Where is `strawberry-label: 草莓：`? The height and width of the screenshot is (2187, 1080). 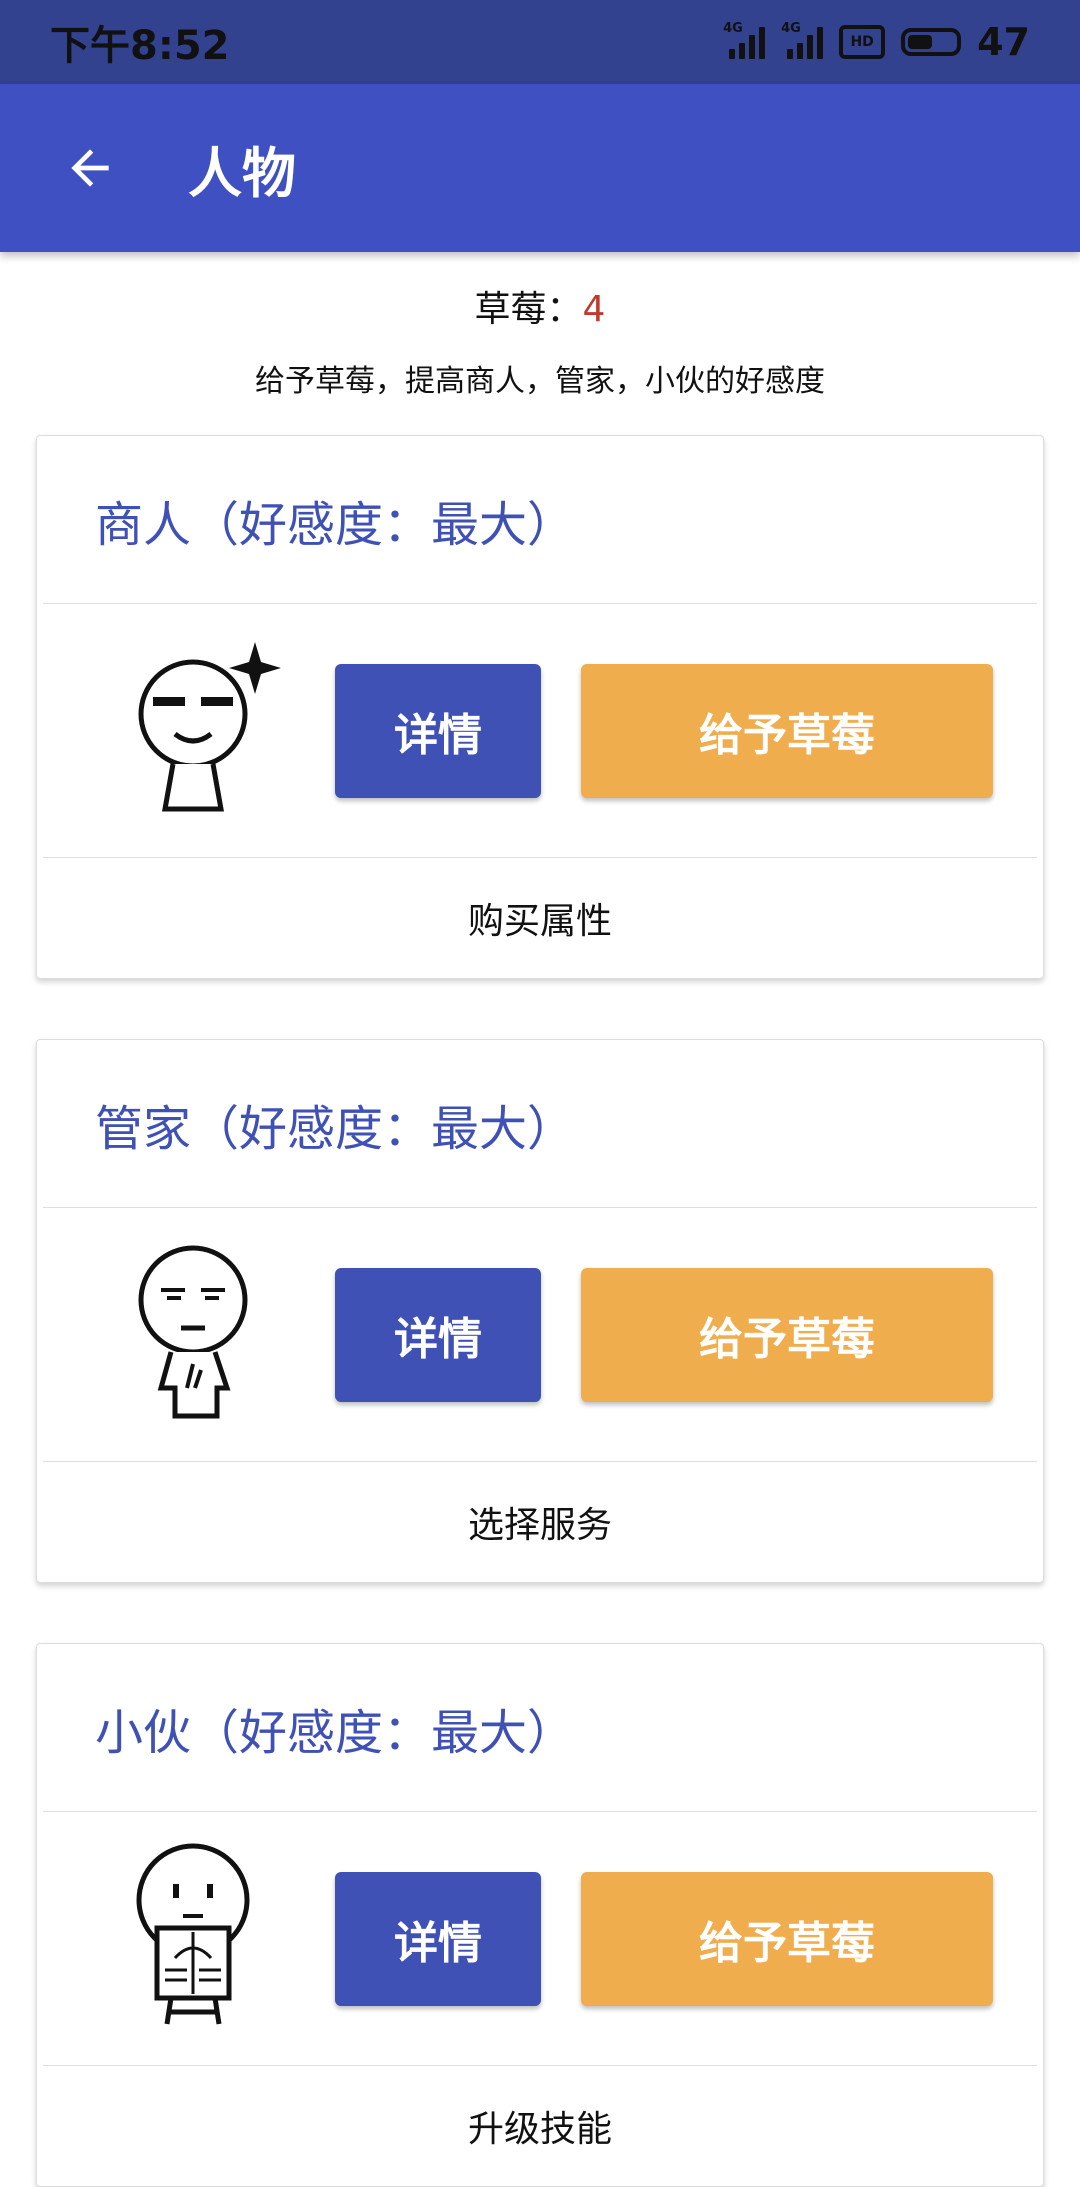
strawberry-label: 草莓： is located at coordinates (528, 309).